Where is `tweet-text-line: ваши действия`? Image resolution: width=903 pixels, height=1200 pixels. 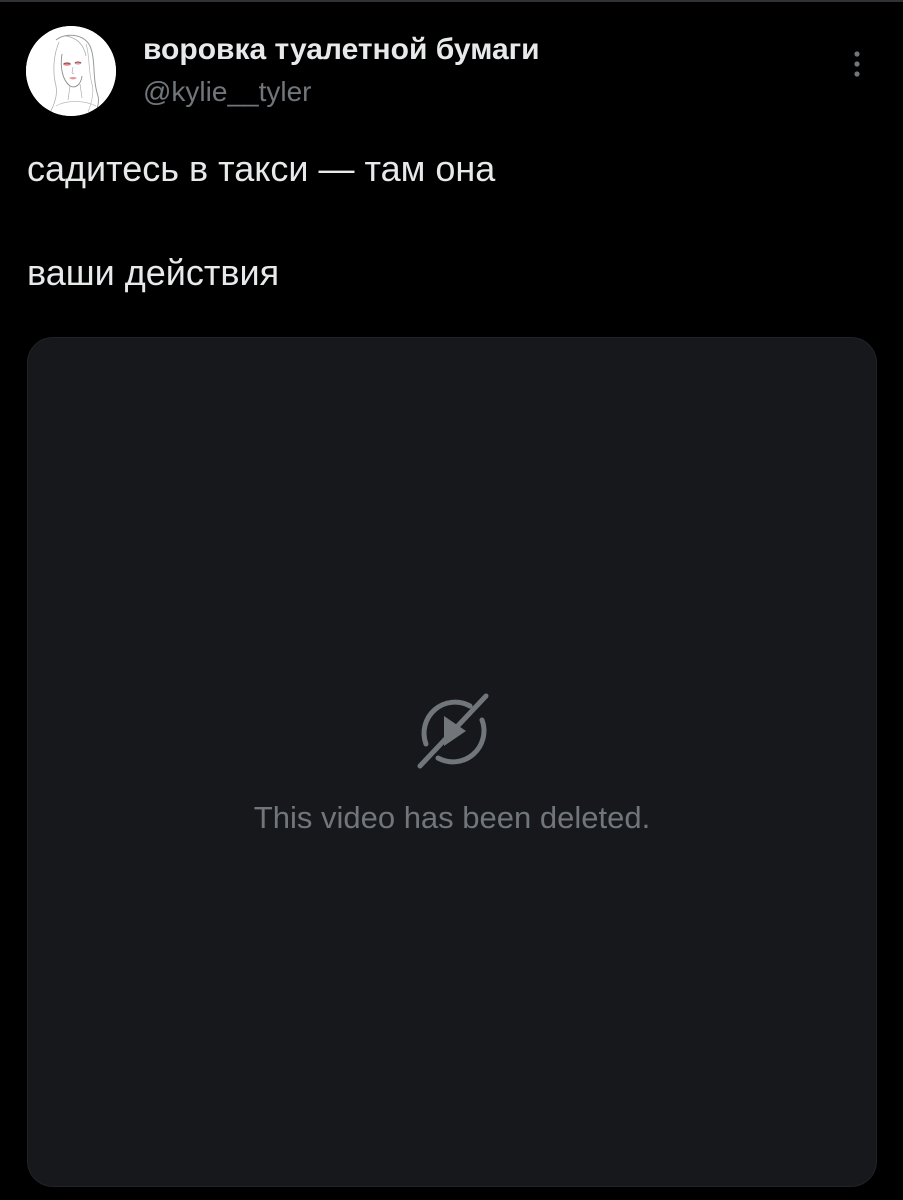 tweet-text-line: ваши действия is located at coordinates (153, 272).